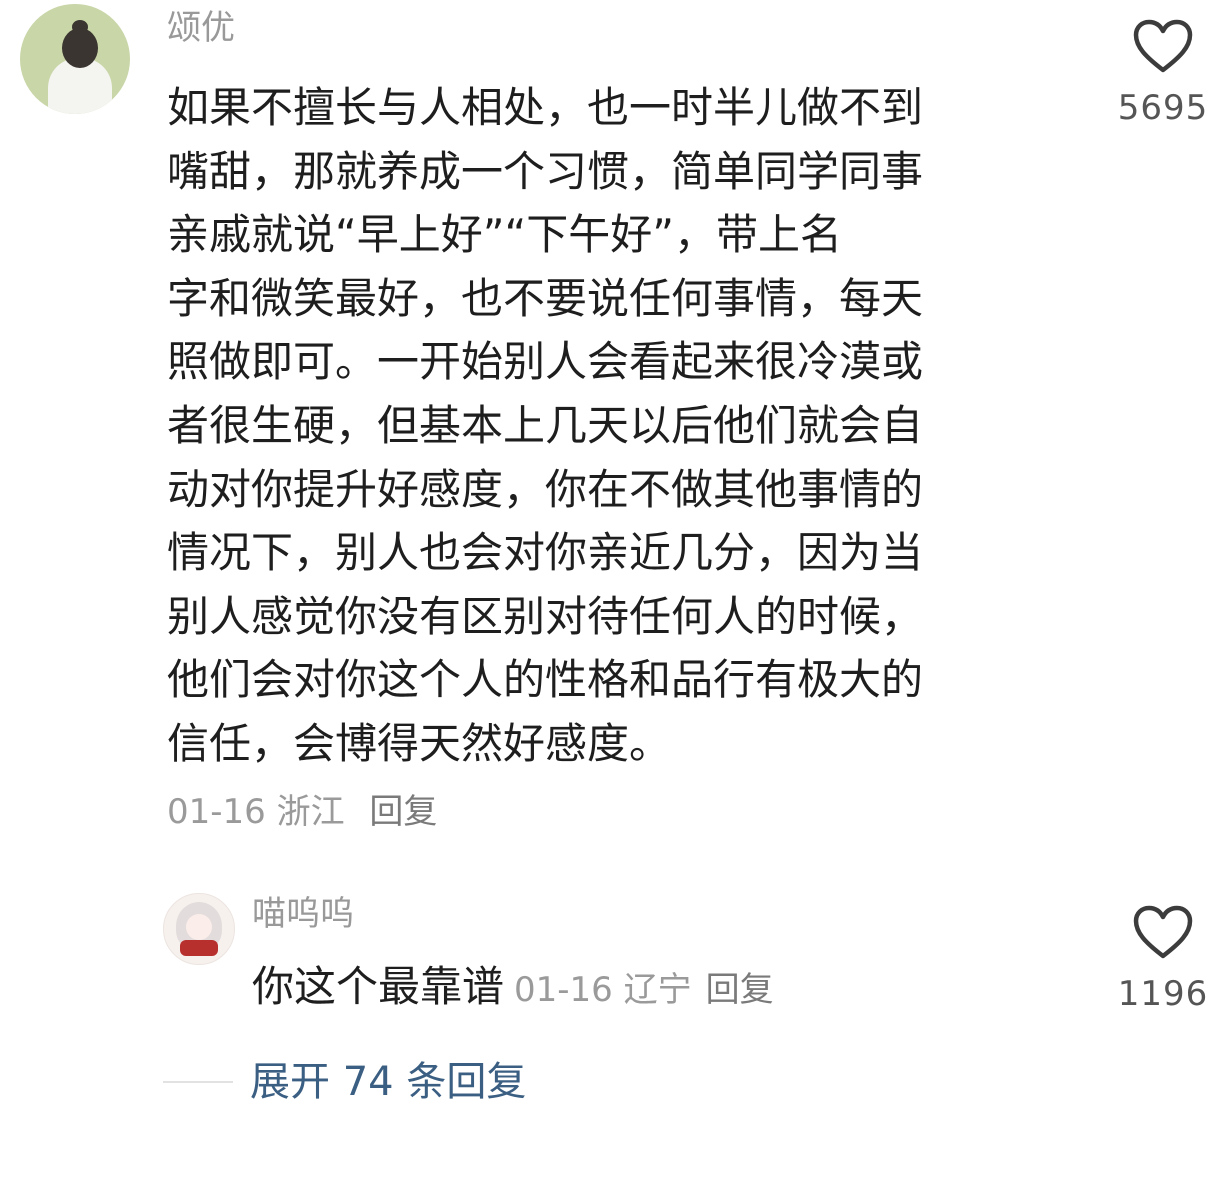 The height and width of the screenshot is (1189, 1222). What do you see at coordinates (545, 171) in the screenshot?
I see `comment-text-line: 嘴甜，那就养成一个习惯，简单同学同事` at bounding box center [545, 171].